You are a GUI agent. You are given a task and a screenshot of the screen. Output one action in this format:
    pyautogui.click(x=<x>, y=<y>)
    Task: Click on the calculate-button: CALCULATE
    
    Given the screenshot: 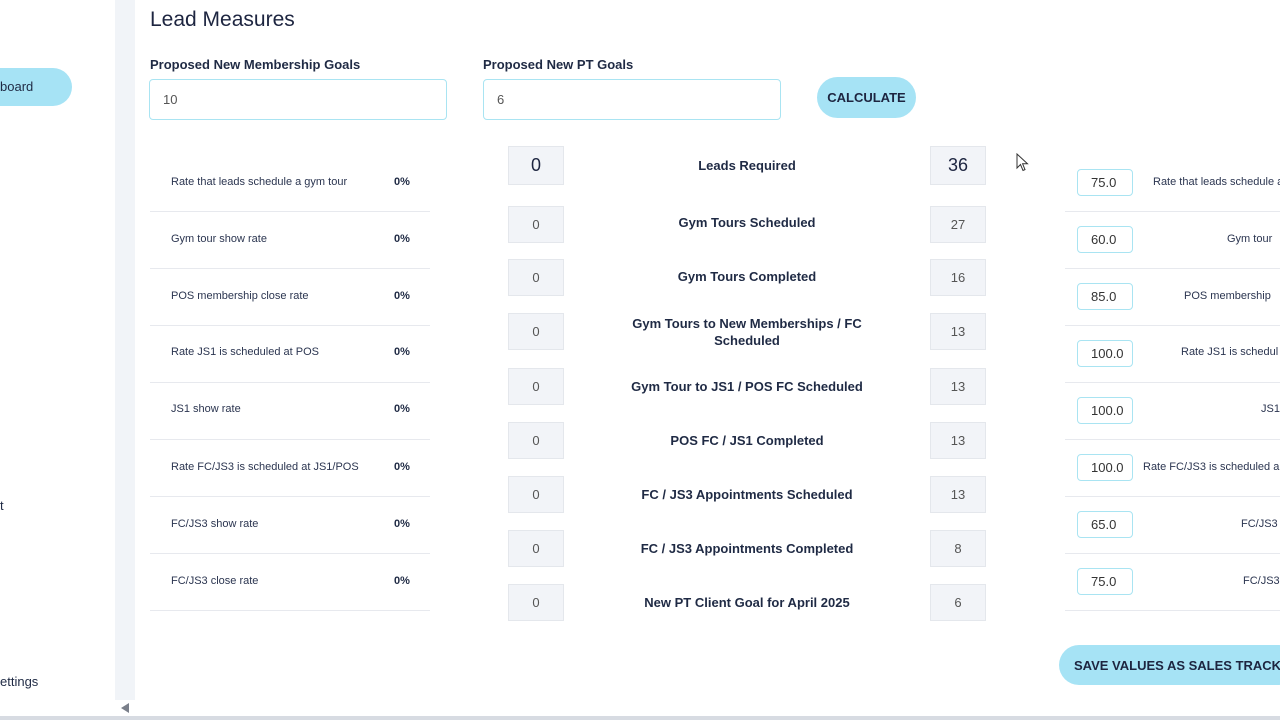 What is the action you would take?
    pyautogui.click(x=866, y=97)
    